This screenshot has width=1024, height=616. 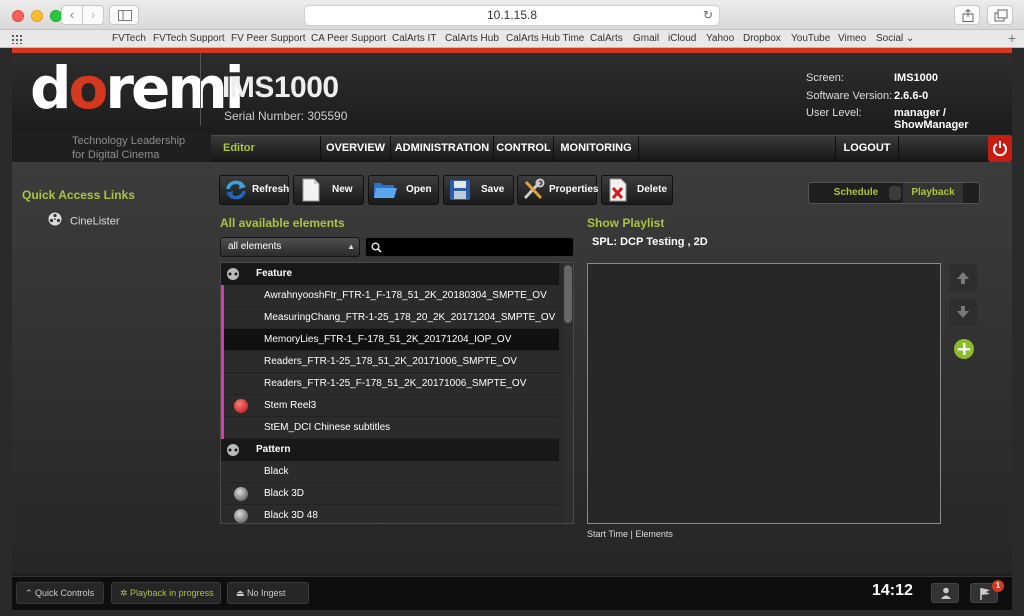 What do you see at coordinates (348, 38) in the screenshot?
I see `bookmark-link: CA Peer Support` at bounding box center [348, 38].